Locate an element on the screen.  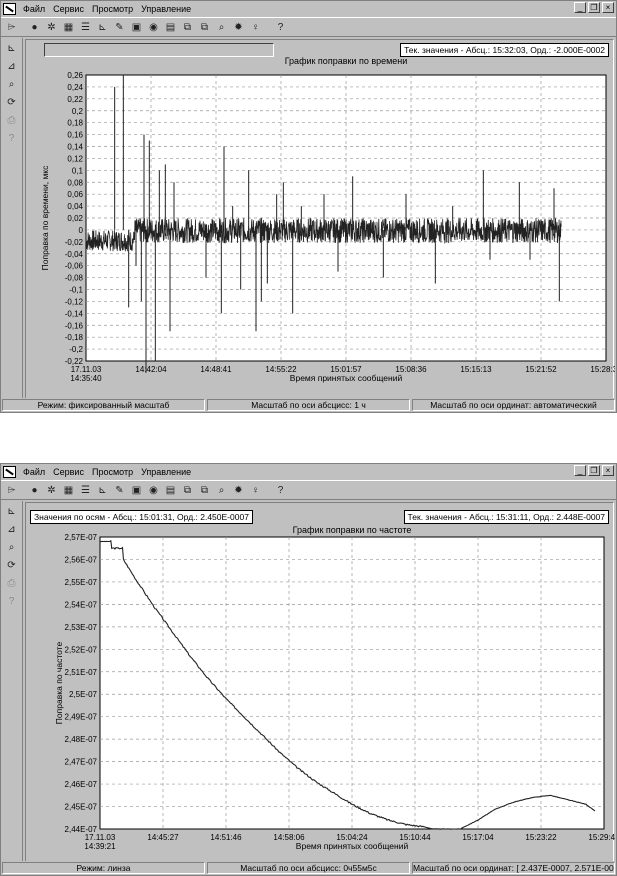
y-tick-label: 0,26 is located at coordinates (75, 75).